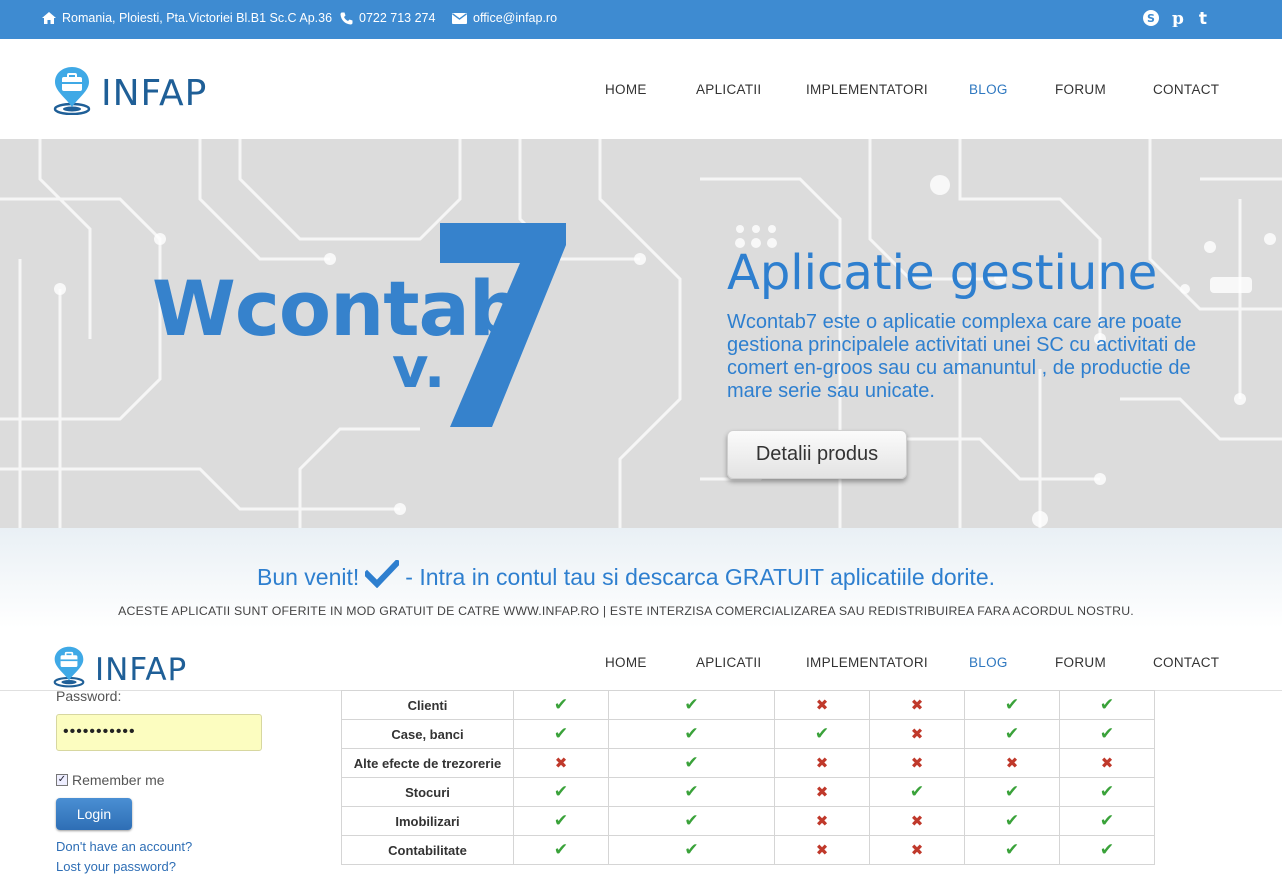 The height and width of the screenshot is (875, 1282). I want to click on hero-title: Aplicatie gestiune, so click(942, 273).